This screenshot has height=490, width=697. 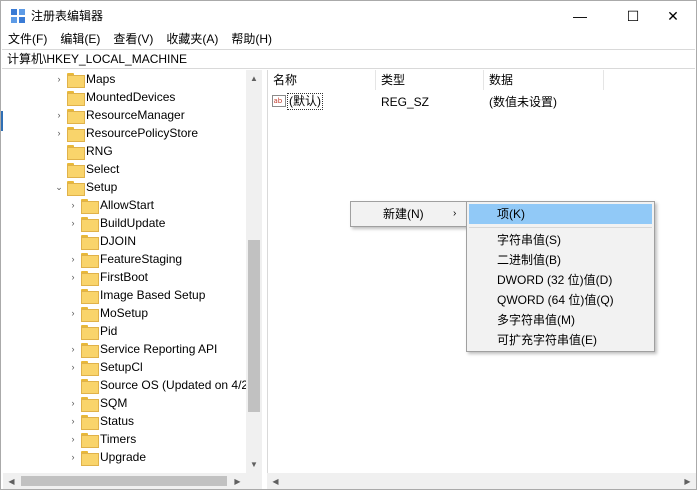 I want to click on list-horizontal-scrollbar: ◀ ▶, so click(x=481, y=481).